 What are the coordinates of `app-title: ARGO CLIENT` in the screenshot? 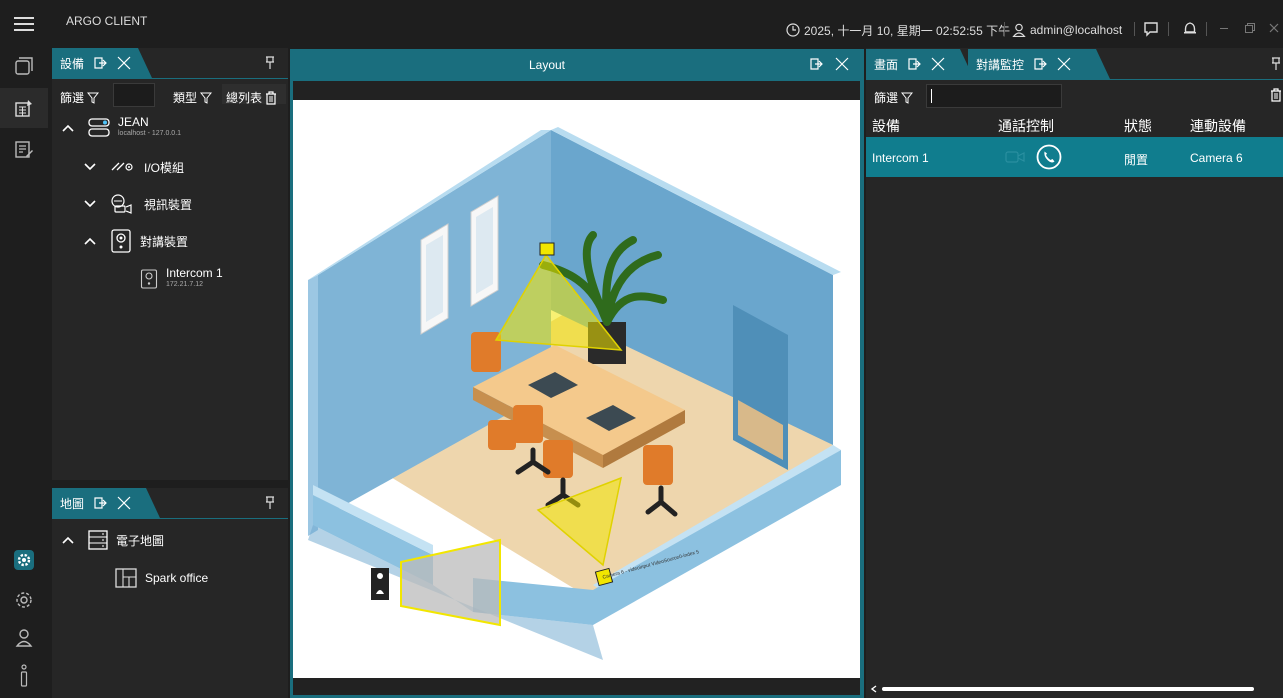 It's located at (107, 21).